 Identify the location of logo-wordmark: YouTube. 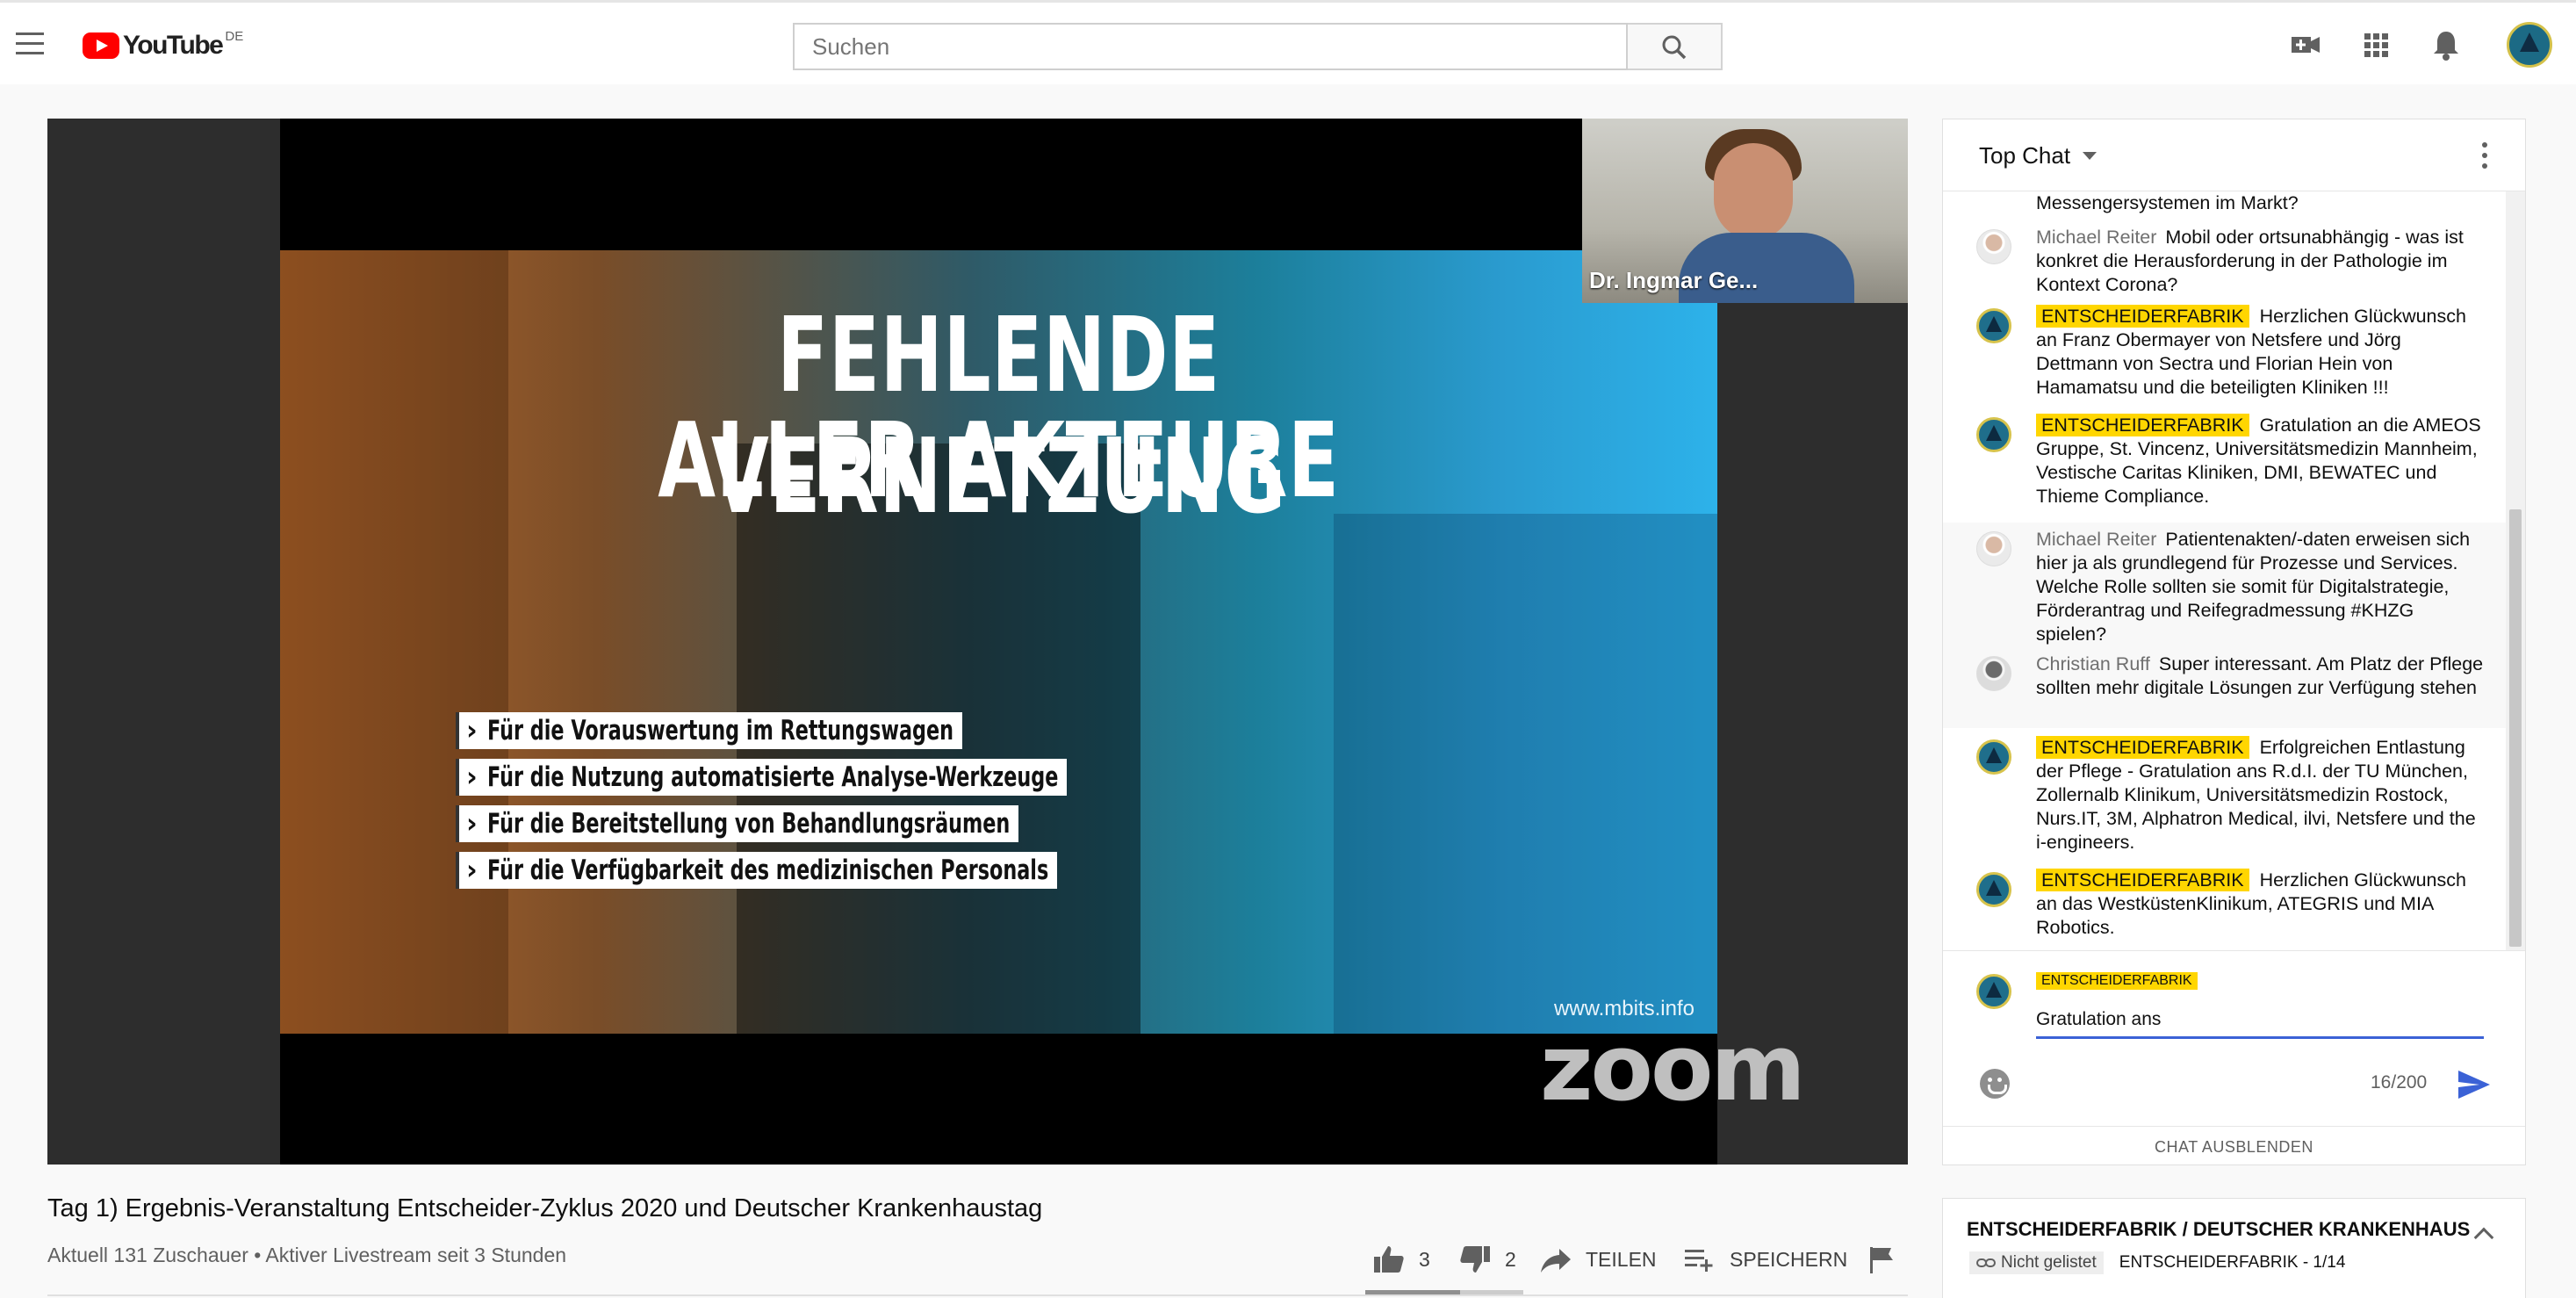
(173, 45).